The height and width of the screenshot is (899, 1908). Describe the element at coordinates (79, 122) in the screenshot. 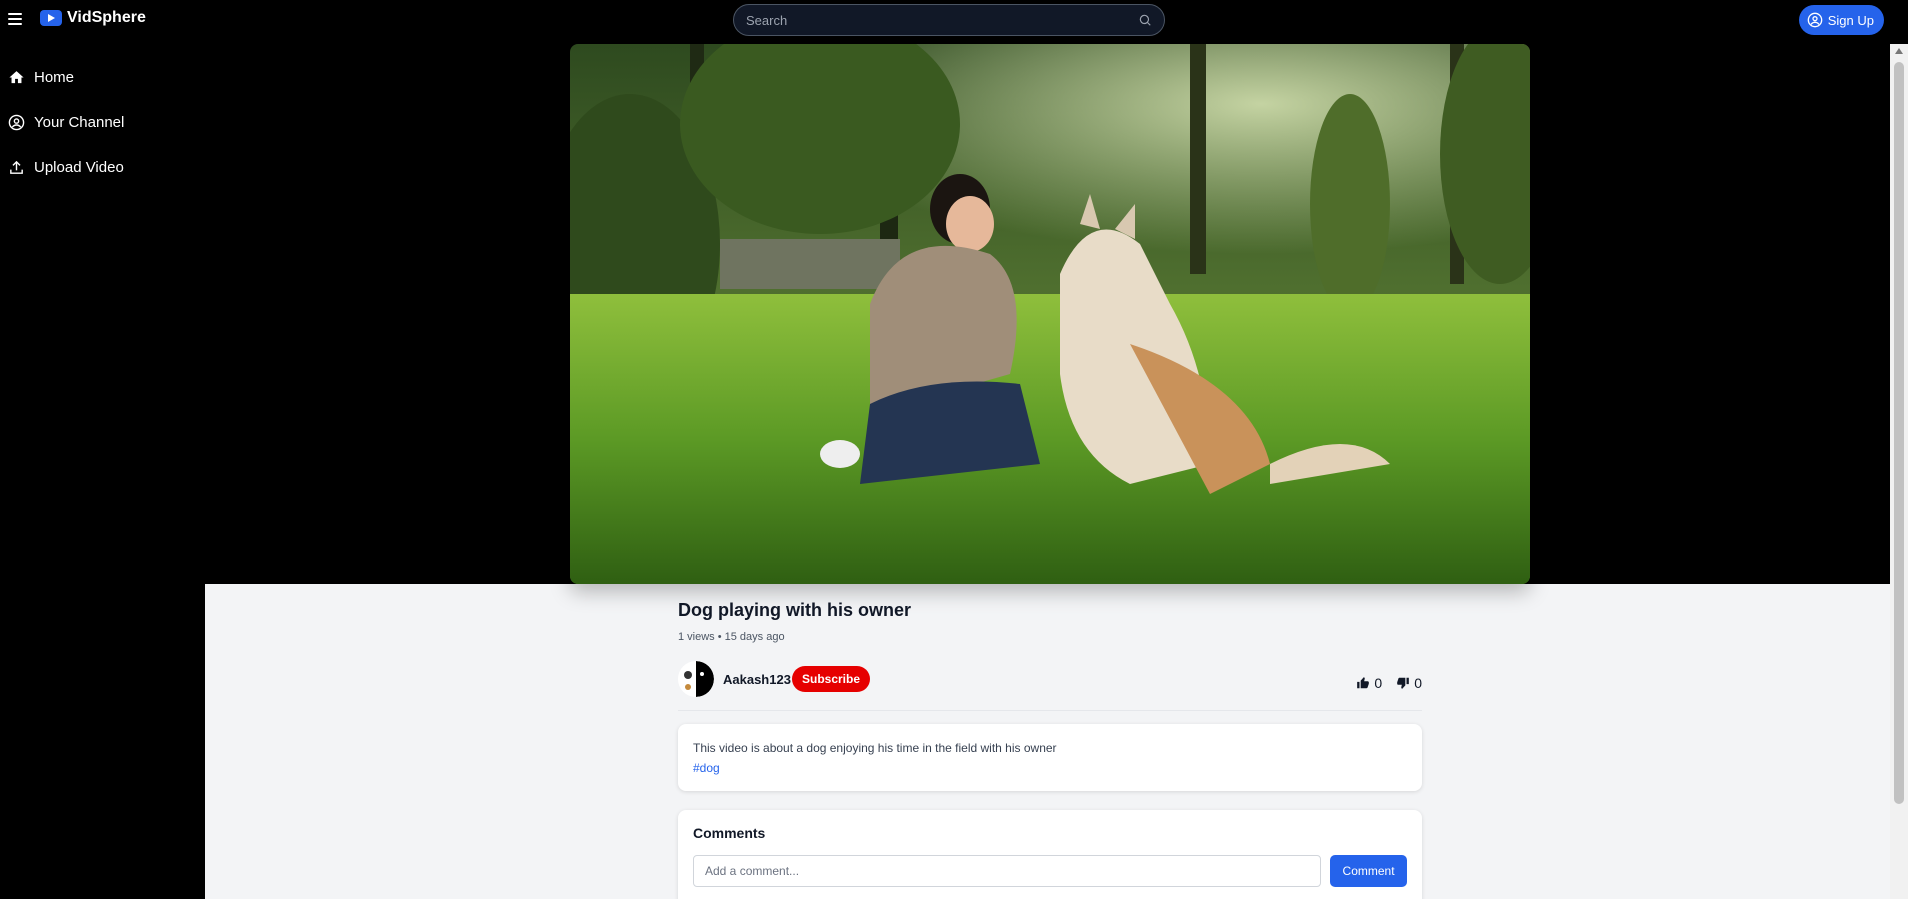

I see `sidebar-item-label: Your Channel` at that location.